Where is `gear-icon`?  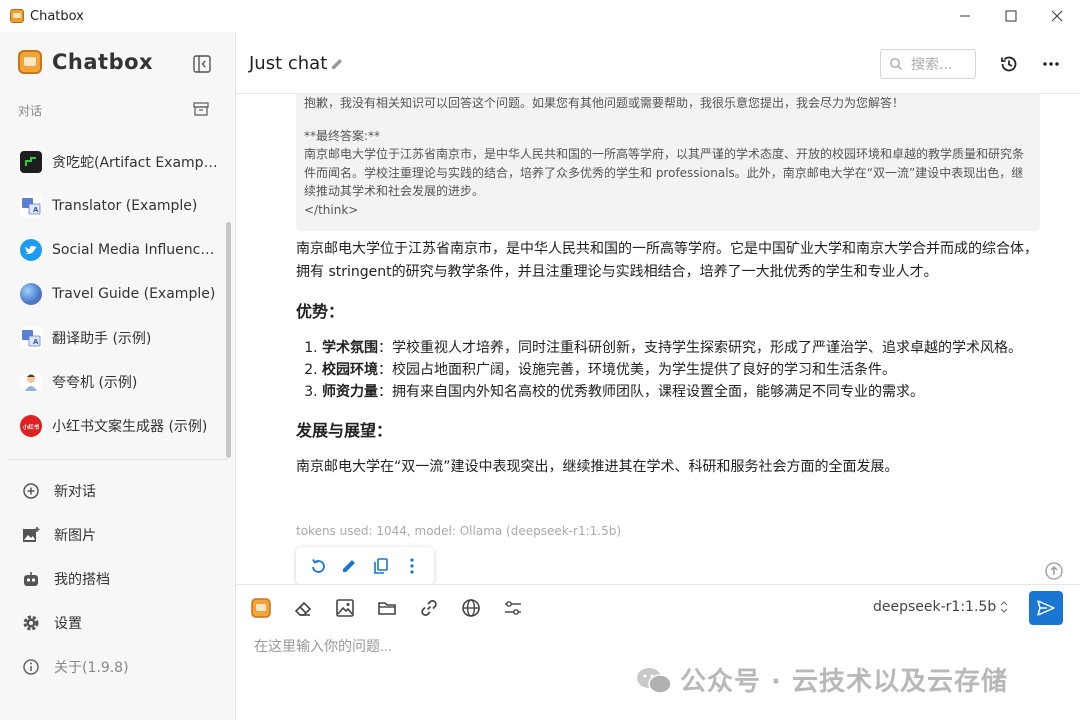
gear-icon is located at coordinates (31, 623).